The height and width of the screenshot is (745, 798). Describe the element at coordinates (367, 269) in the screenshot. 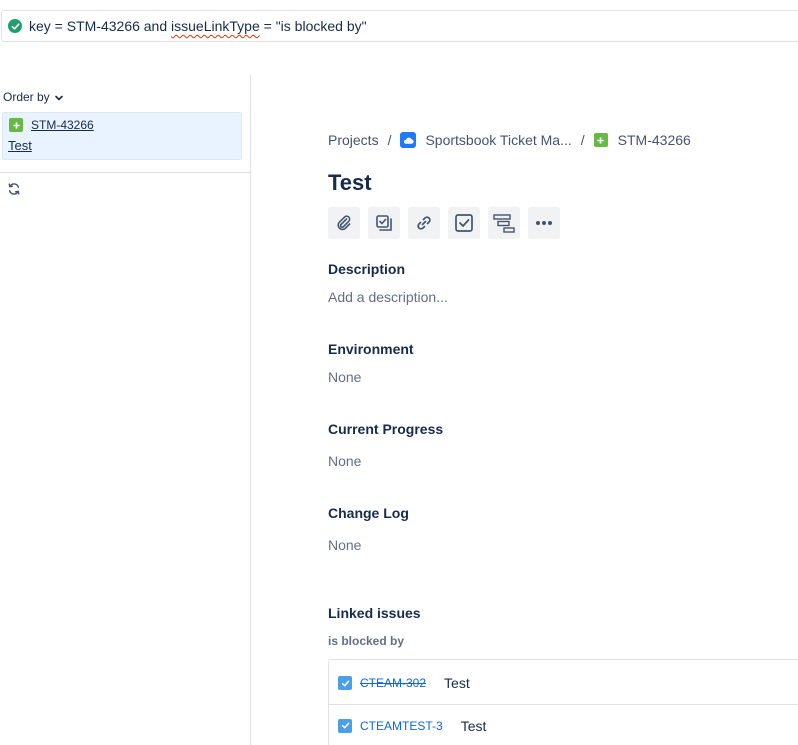

I see `description-heading: Description` at that location.